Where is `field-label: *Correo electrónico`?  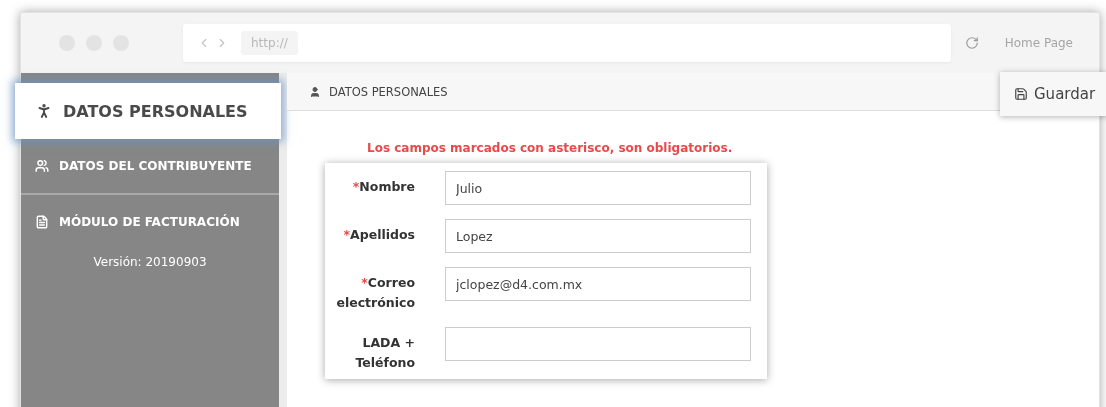 field-label: *Correo electrónico is located at coordinates (375, 293).